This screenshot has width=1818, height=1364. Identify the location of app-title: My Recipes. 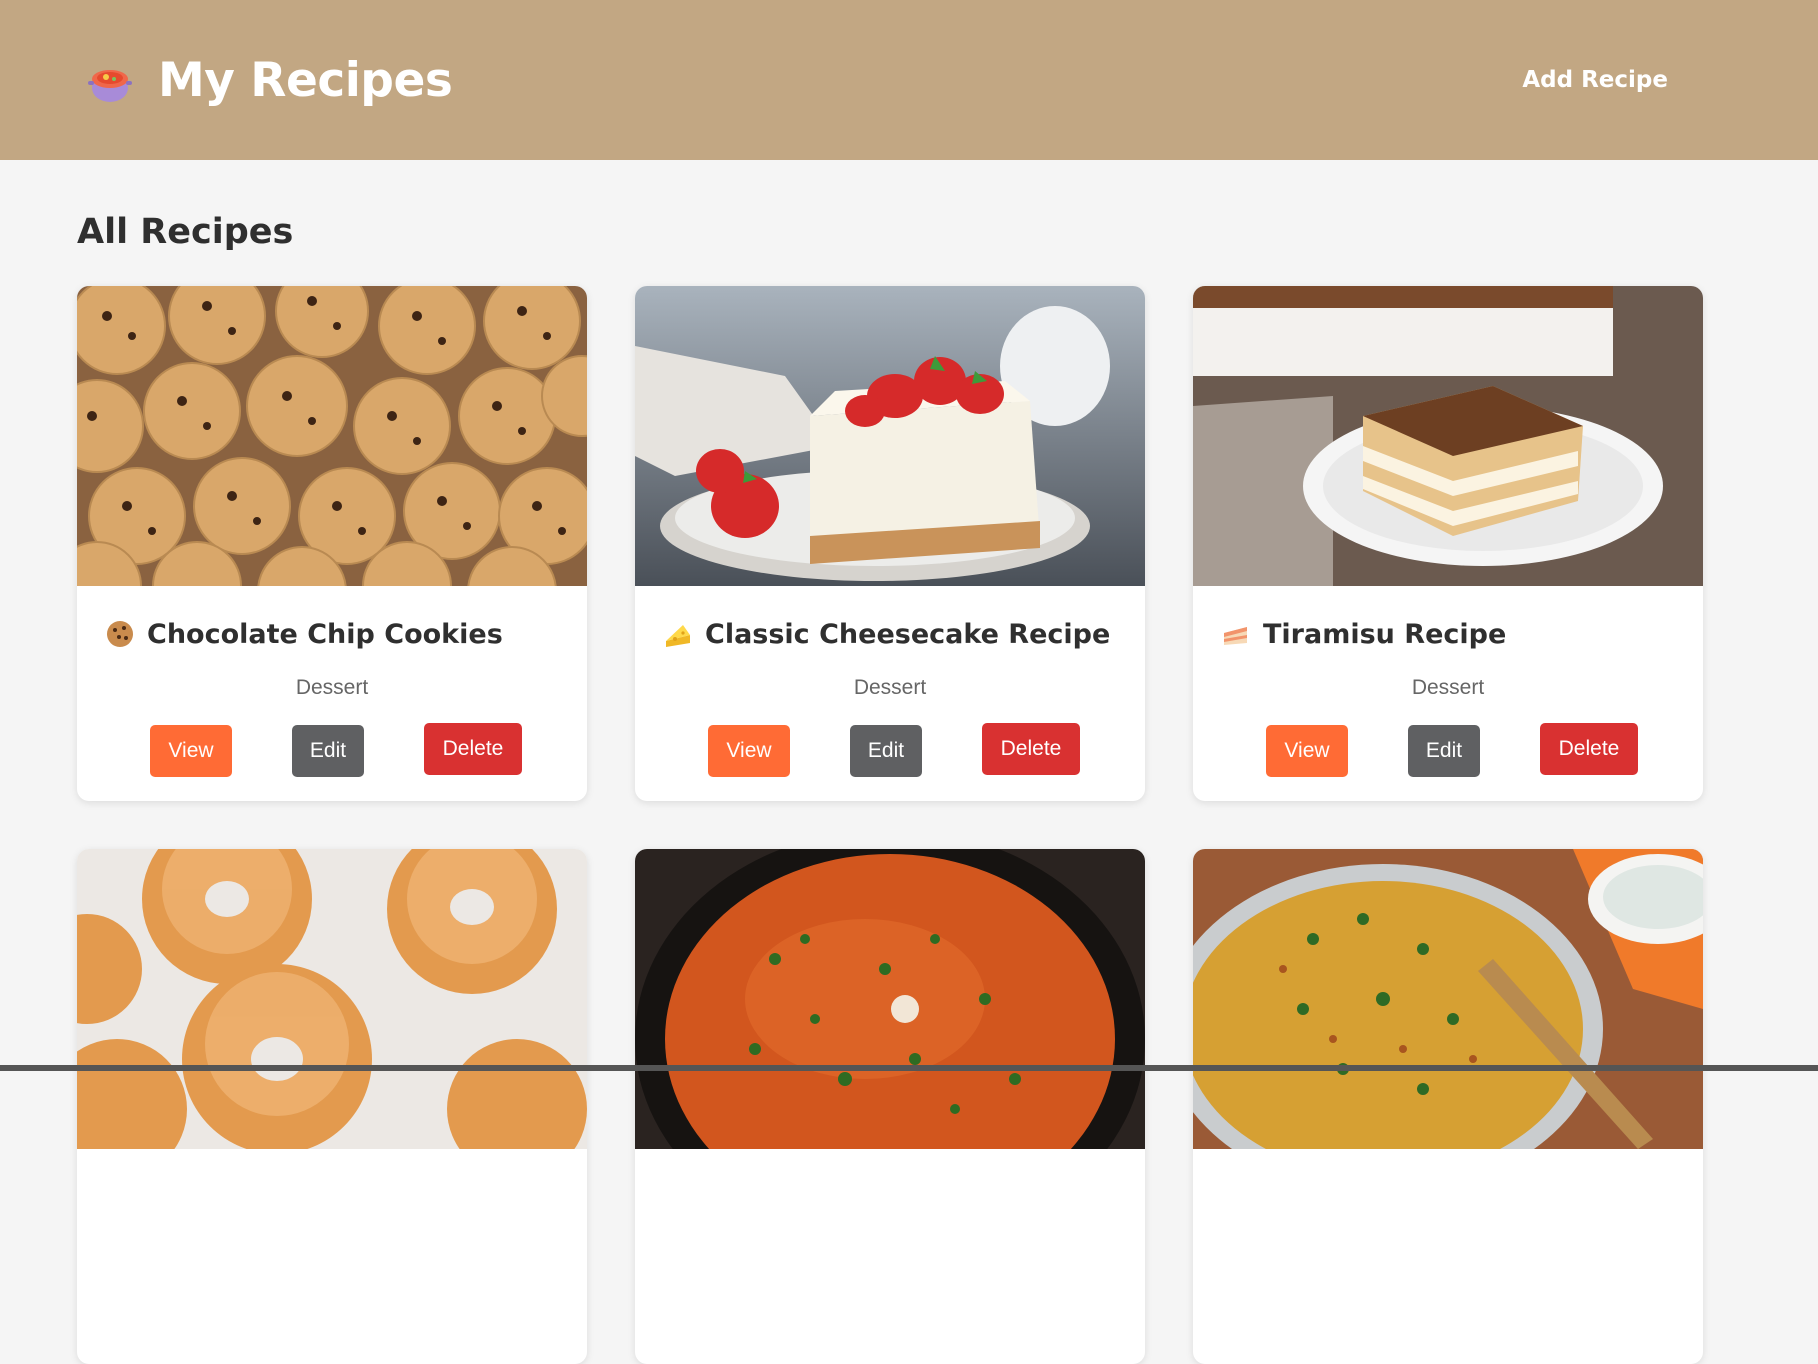
(305, 80).